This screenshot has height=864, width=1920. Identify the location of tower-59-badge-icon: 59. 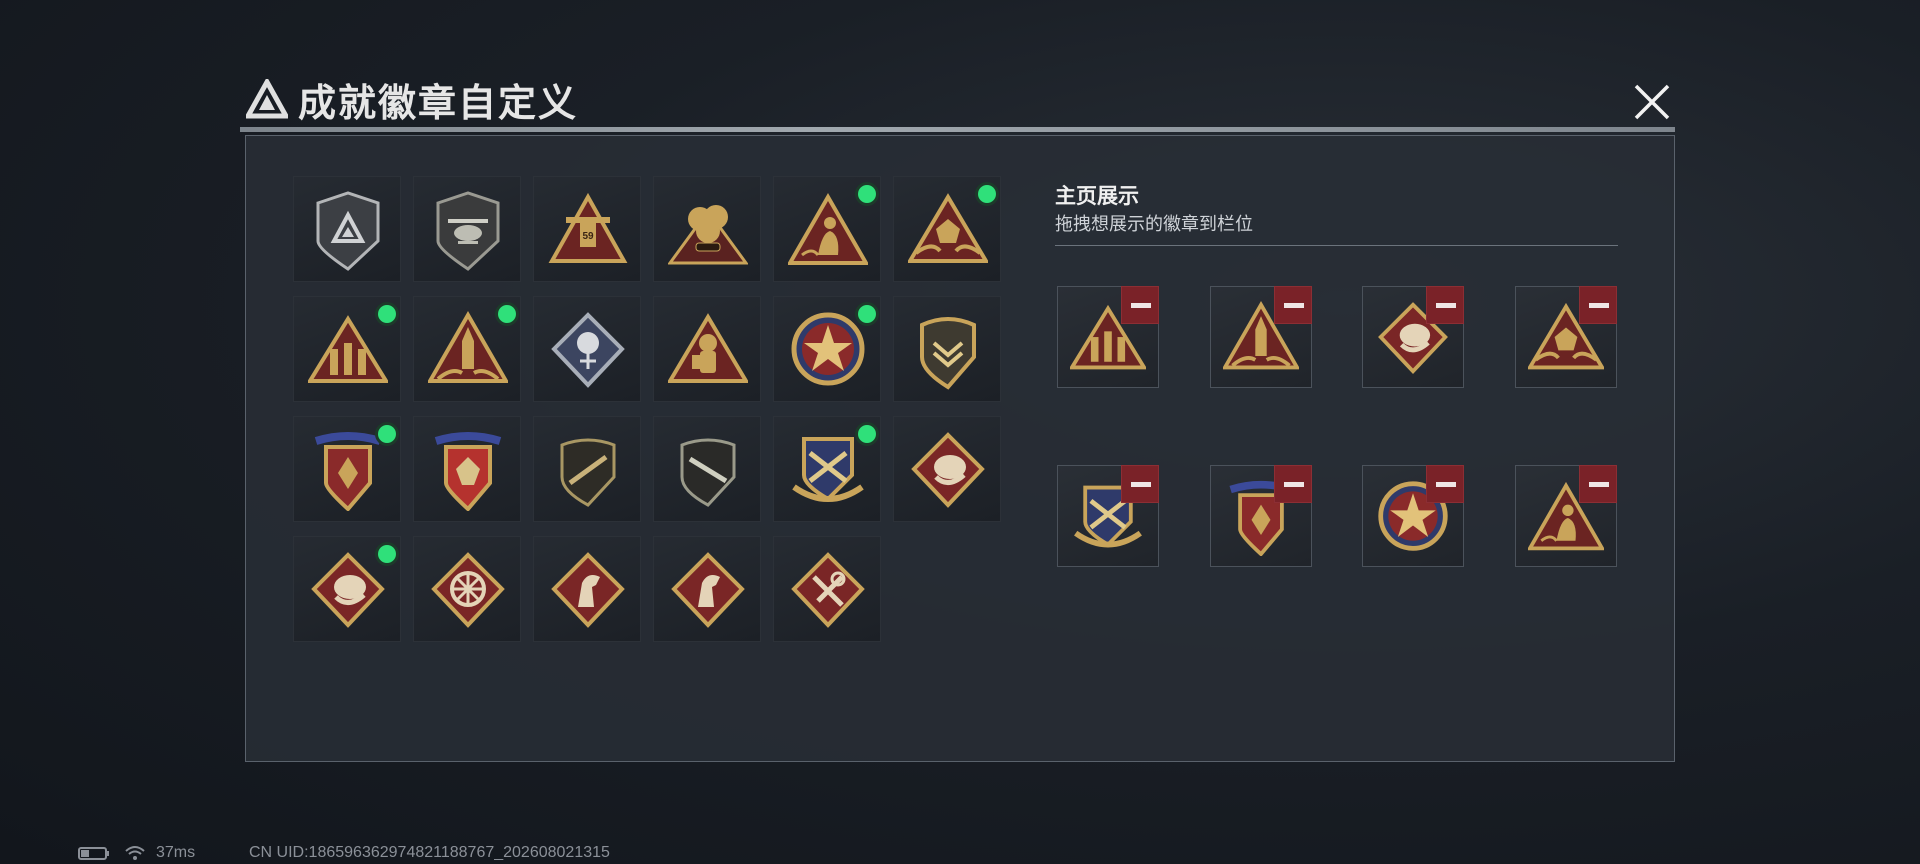
(588, 227).